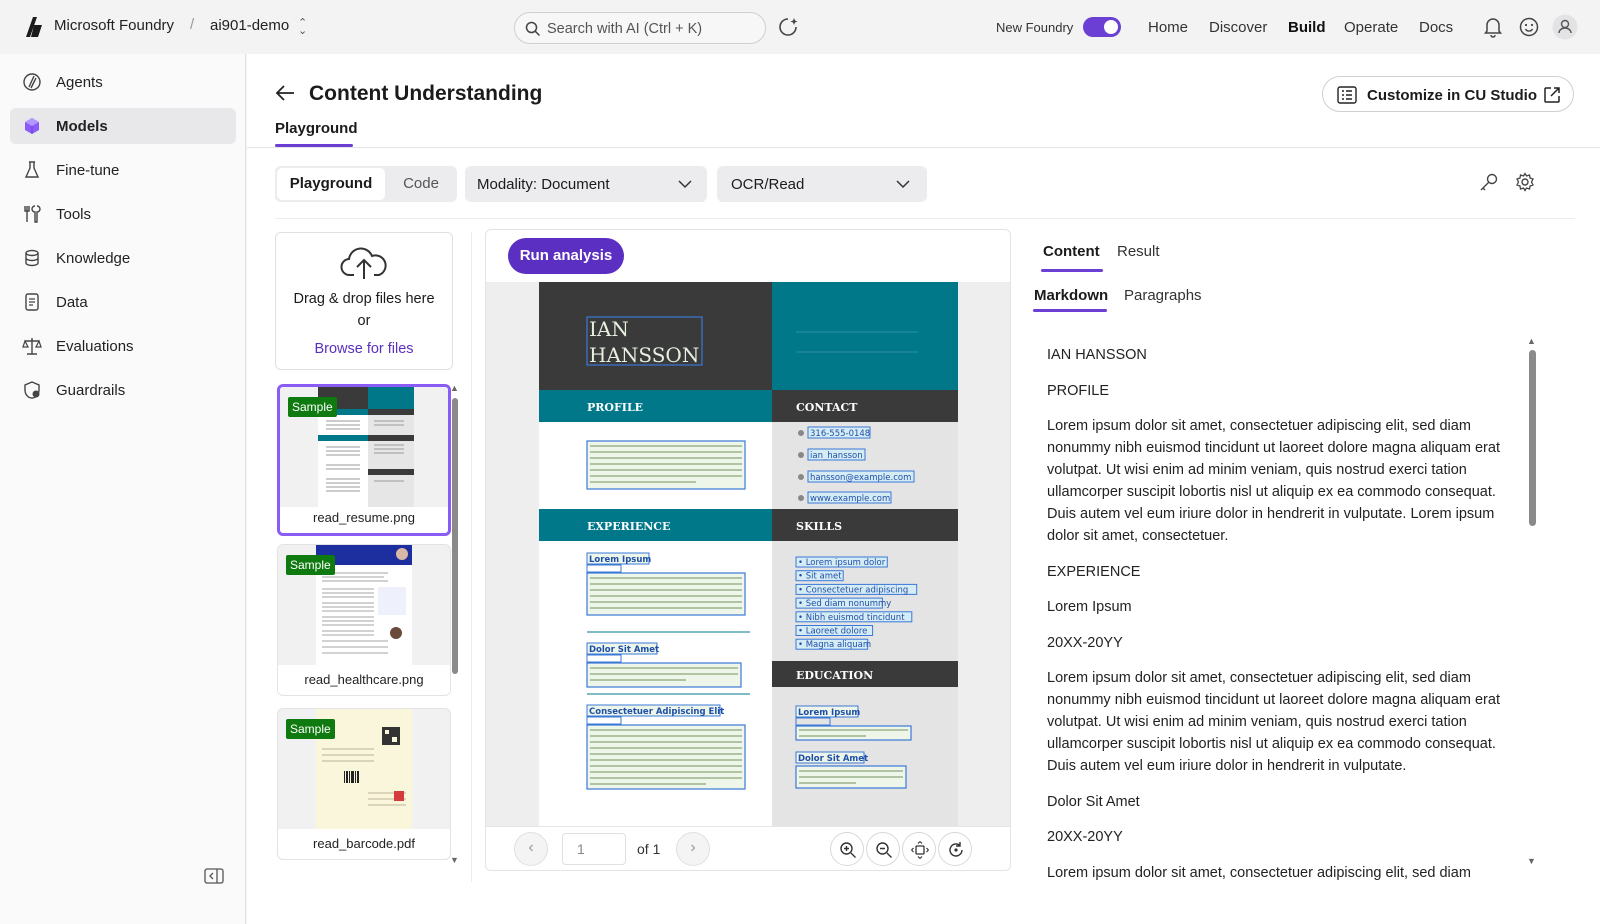 The height and width of the screenshot is (924, 1600). What do you see at coordinates (32, 258) in the screenshot?
I see `database-icon` at bounding box center [32, 258].